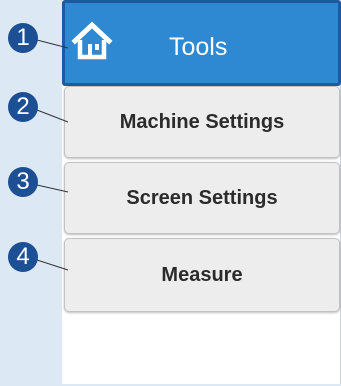 This screenshot has width=341, height=386. I want to click on machine-settings-label: Machine Settings, so click(202, 121).